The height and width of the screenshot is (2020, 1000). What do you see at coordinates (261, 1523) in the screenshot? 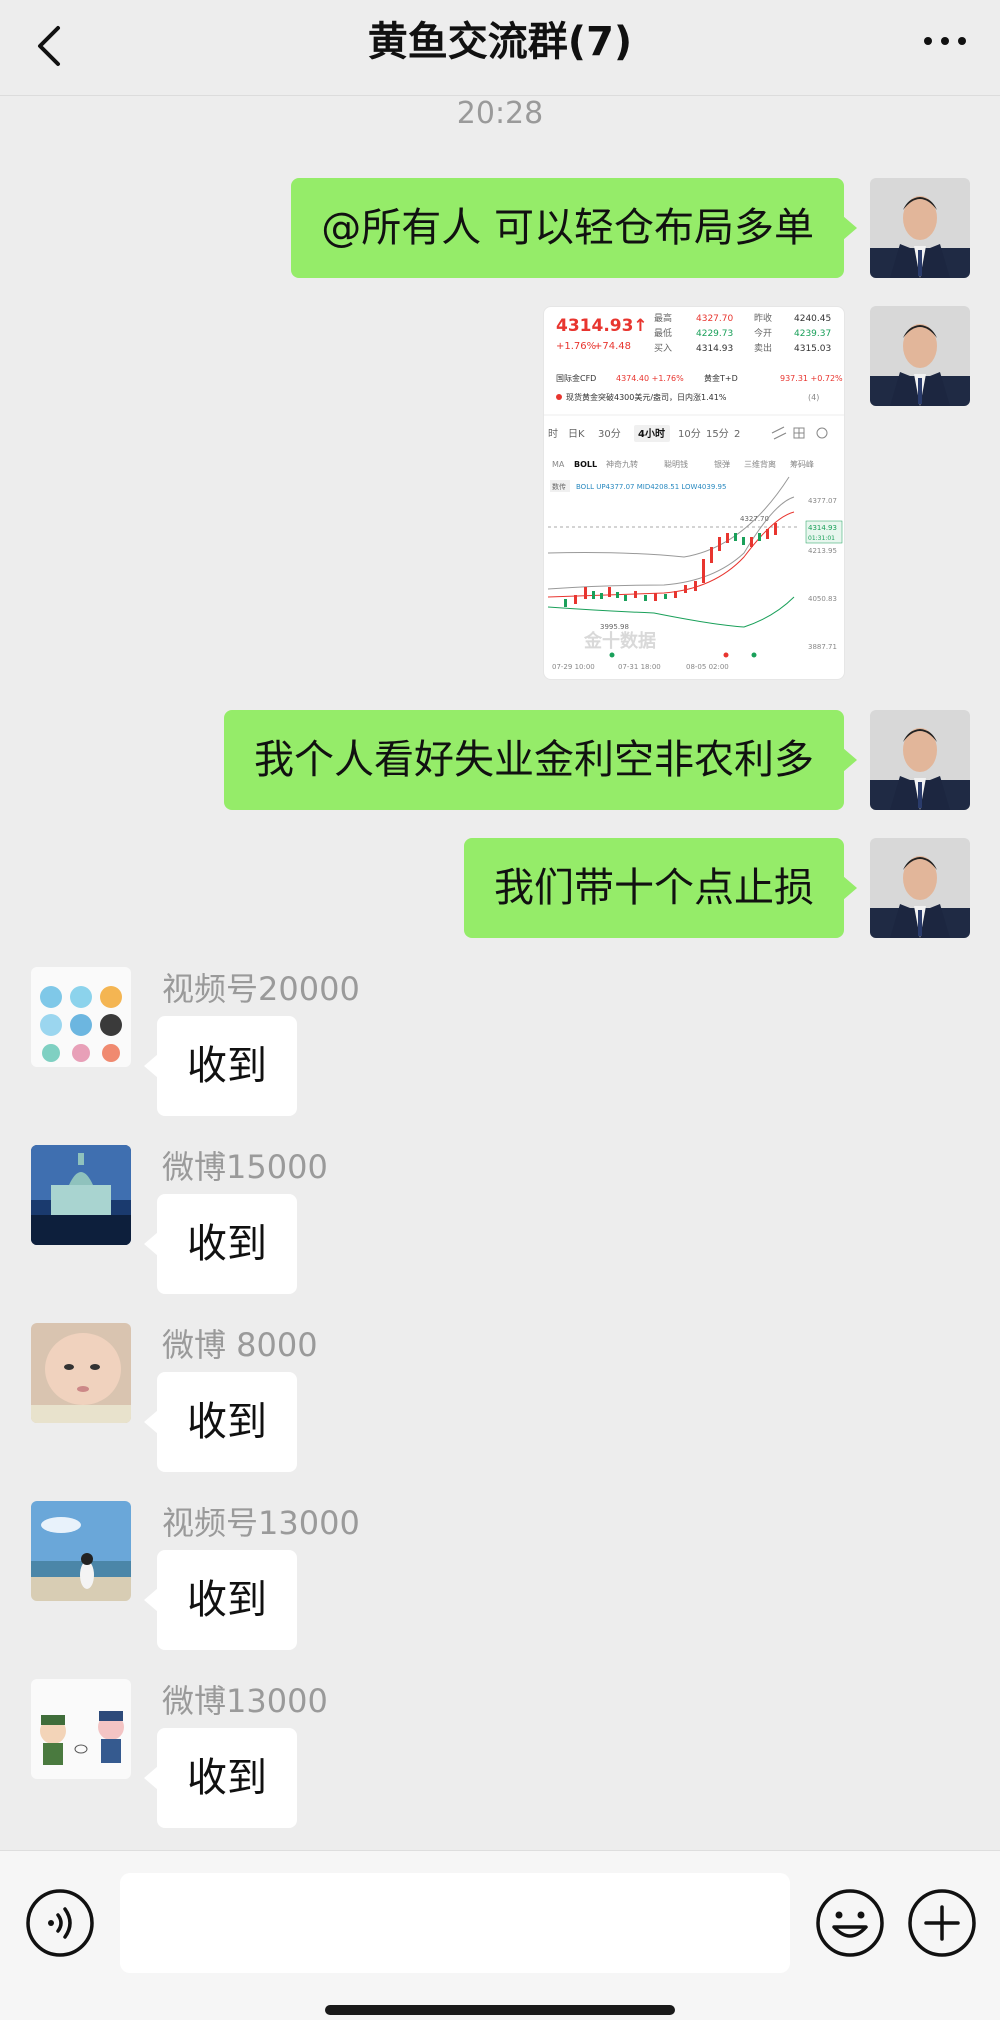
I see `sender-name: 视频号13000` at bounding box center [261, 1523].